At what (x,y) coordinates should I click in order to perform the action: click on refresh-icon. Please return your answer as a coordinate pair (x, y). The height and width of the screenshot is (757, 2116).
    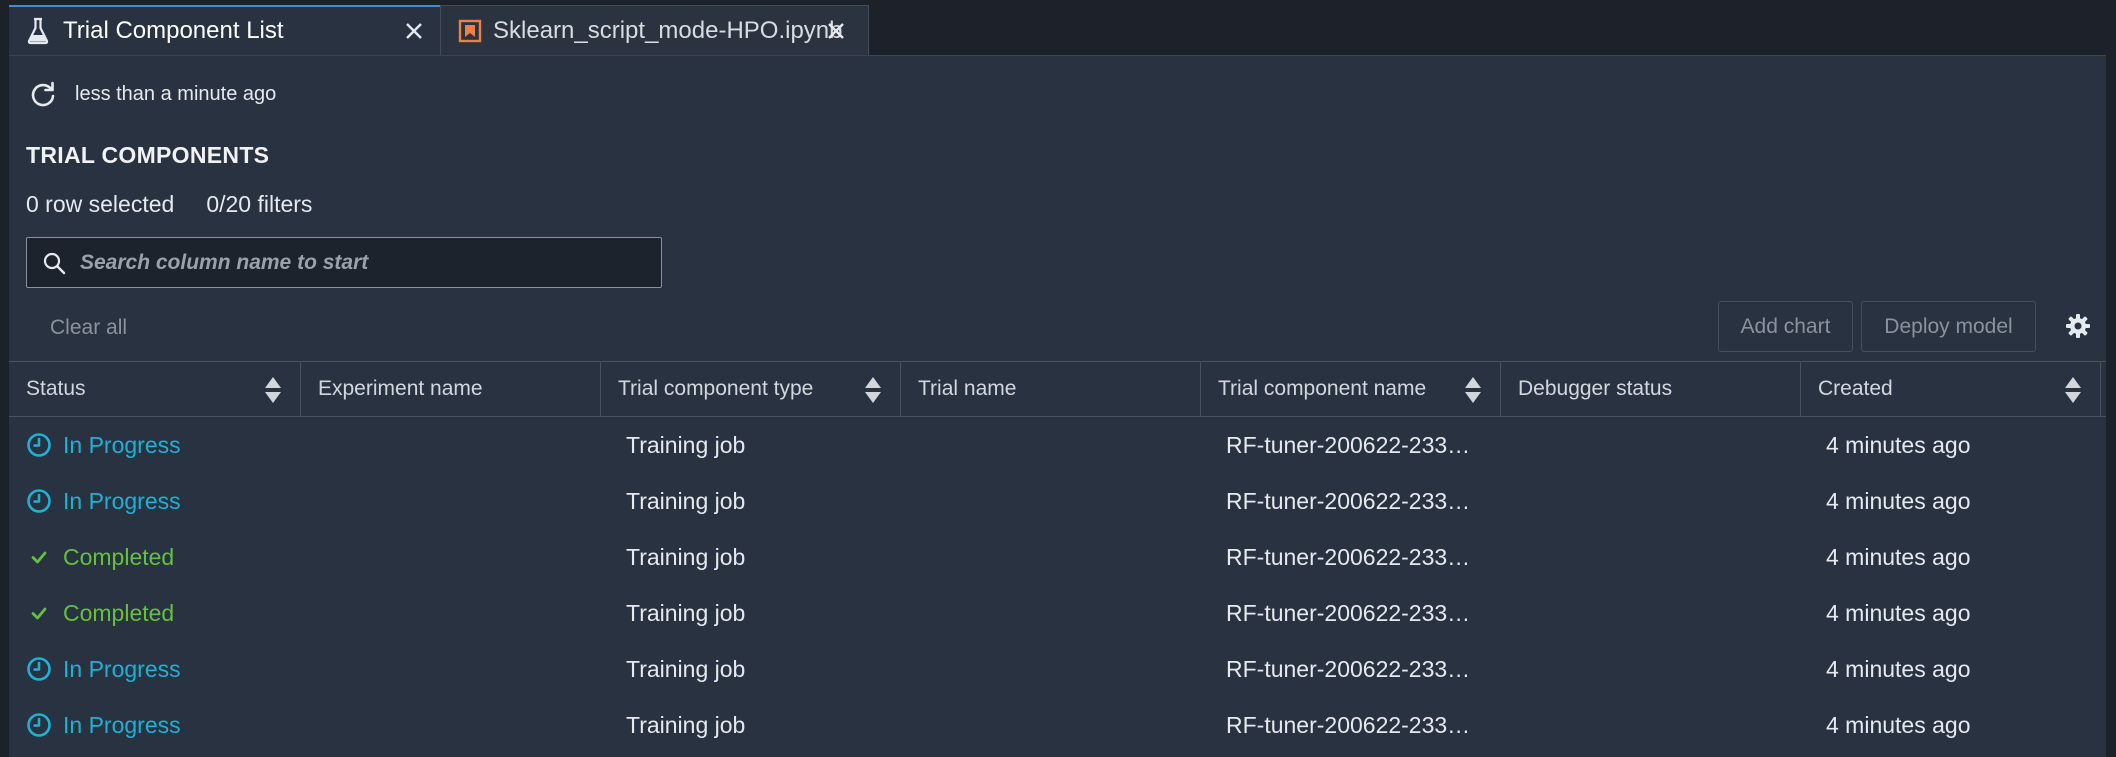
    Looking at the image, I should click on (43, 94).